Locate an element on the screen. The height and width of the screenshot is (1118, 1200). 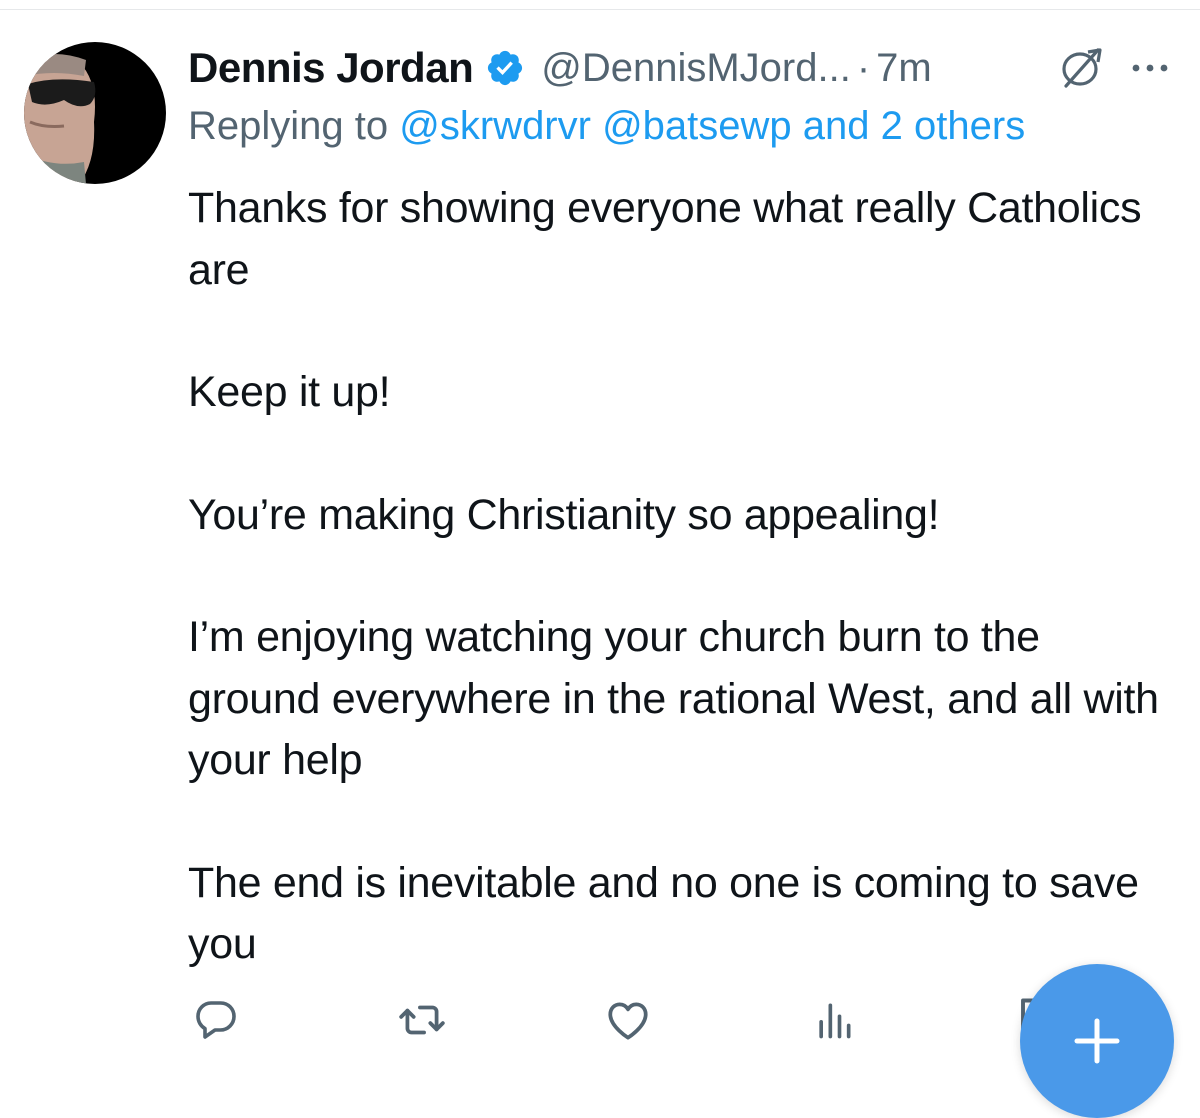
compose-plus-icon is located at coordinates (1097, 1041).